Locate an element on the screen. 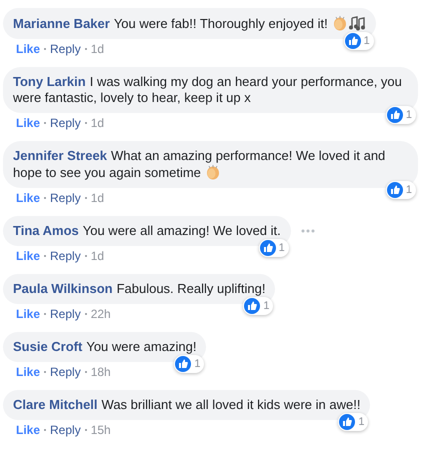 The image size is (424, 459). more-options-icon is located at coordinates (307, 231).